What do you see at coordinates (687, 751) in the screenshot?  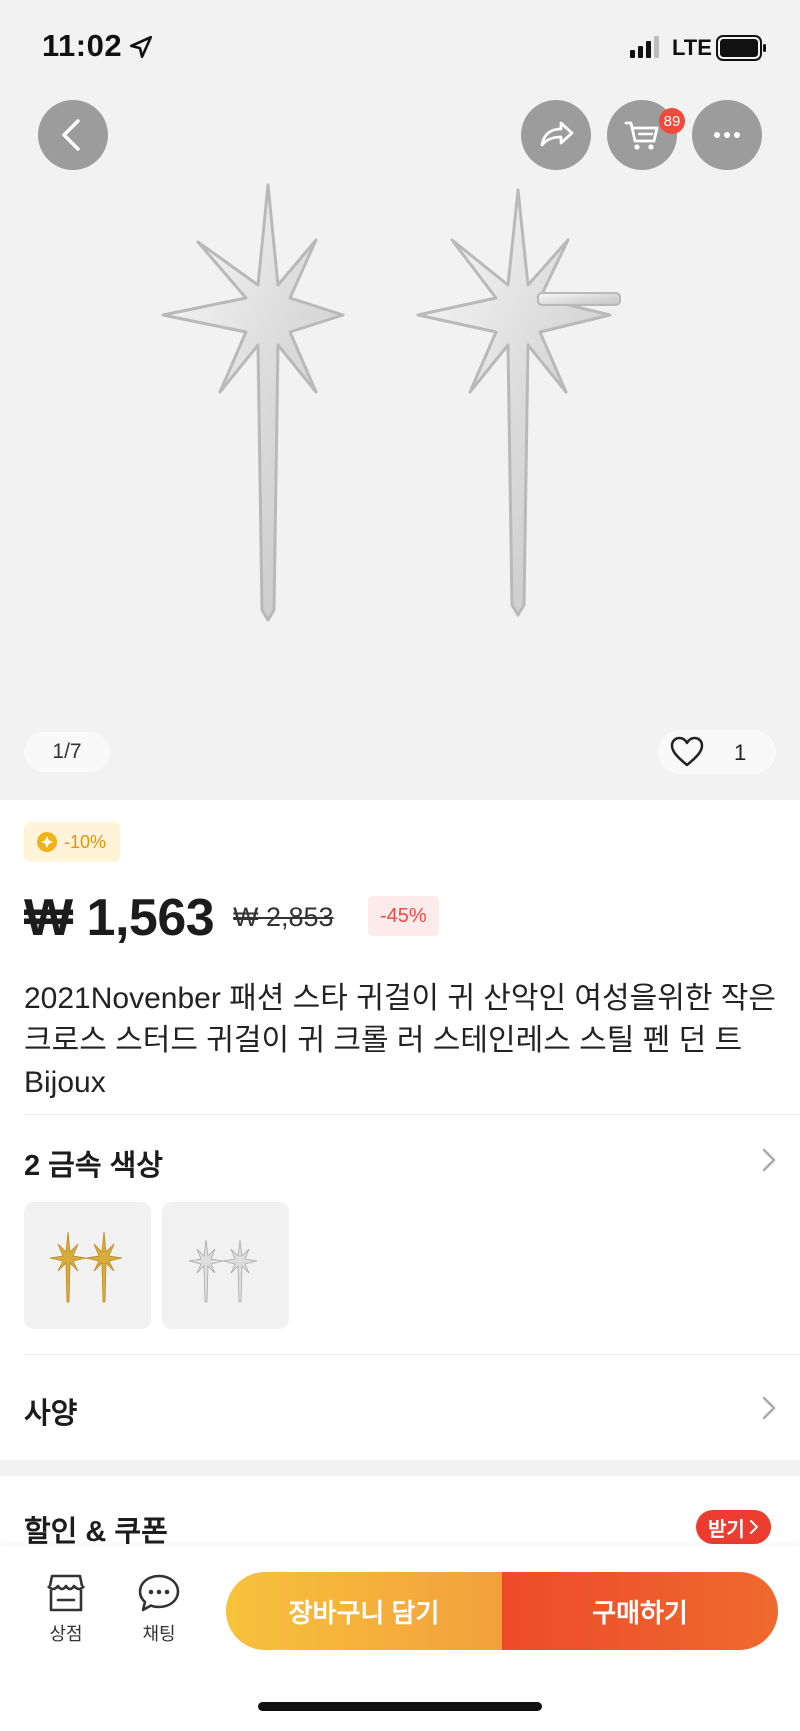 I see `heart-icon` at bounding box center [687, 751].